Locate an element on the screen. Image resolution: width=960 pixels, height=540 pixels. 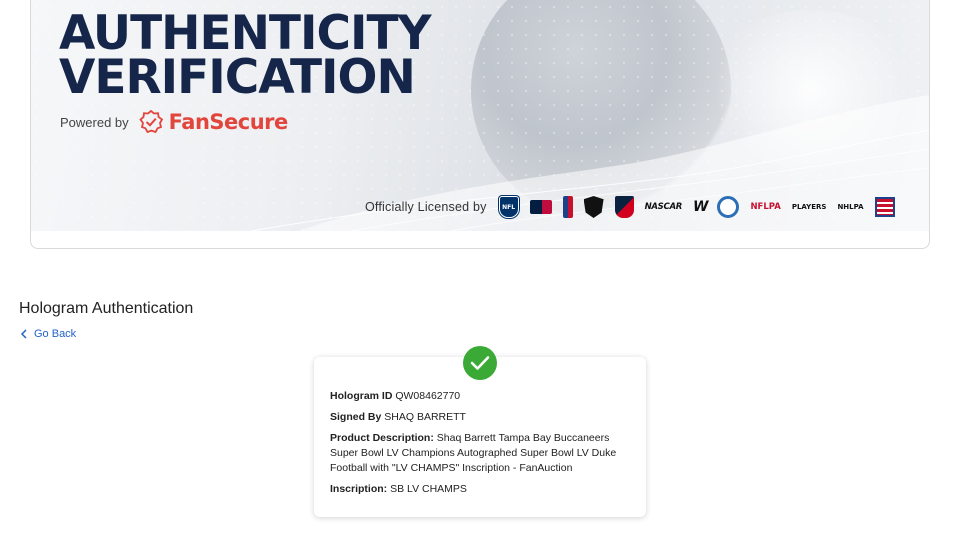
players-logo-icon: PLAYERS is located at coordinates (809, 207).